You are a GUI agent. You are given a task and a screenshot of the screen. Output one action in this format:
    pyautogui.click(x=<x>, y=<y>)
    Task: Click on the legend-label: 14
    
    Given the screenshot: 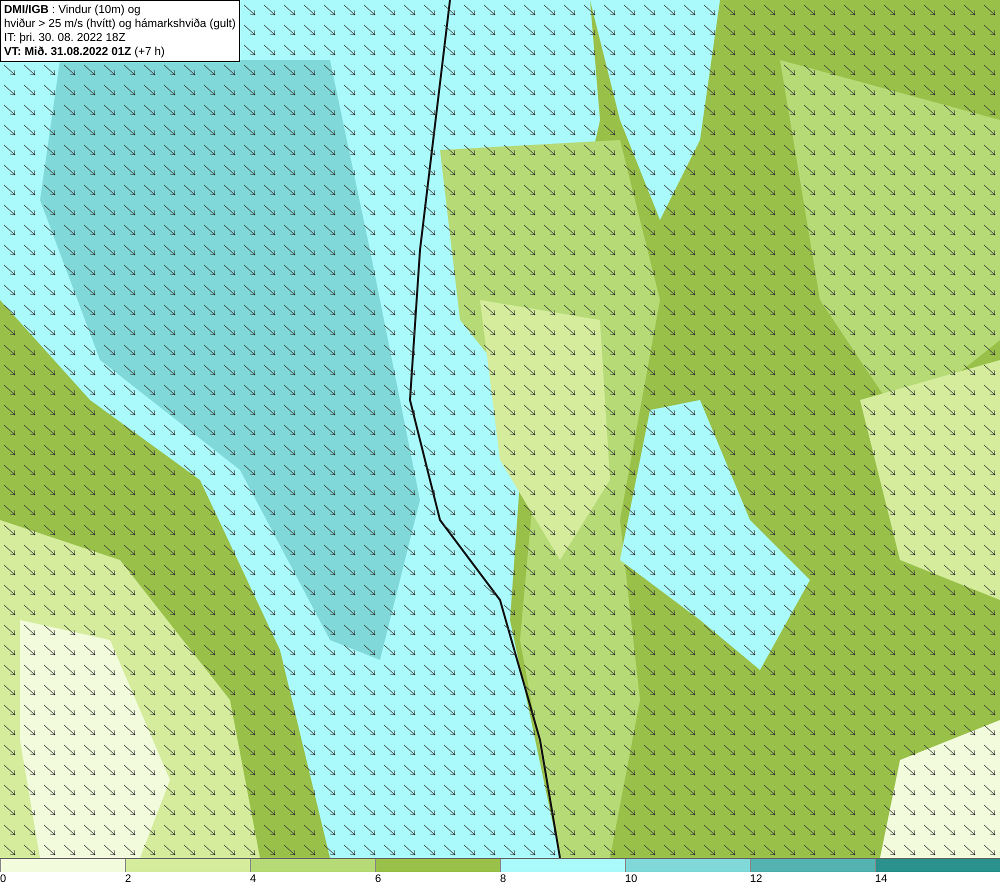 What is the action you would take?
    pyautogui.click(x=881, y=879)
    